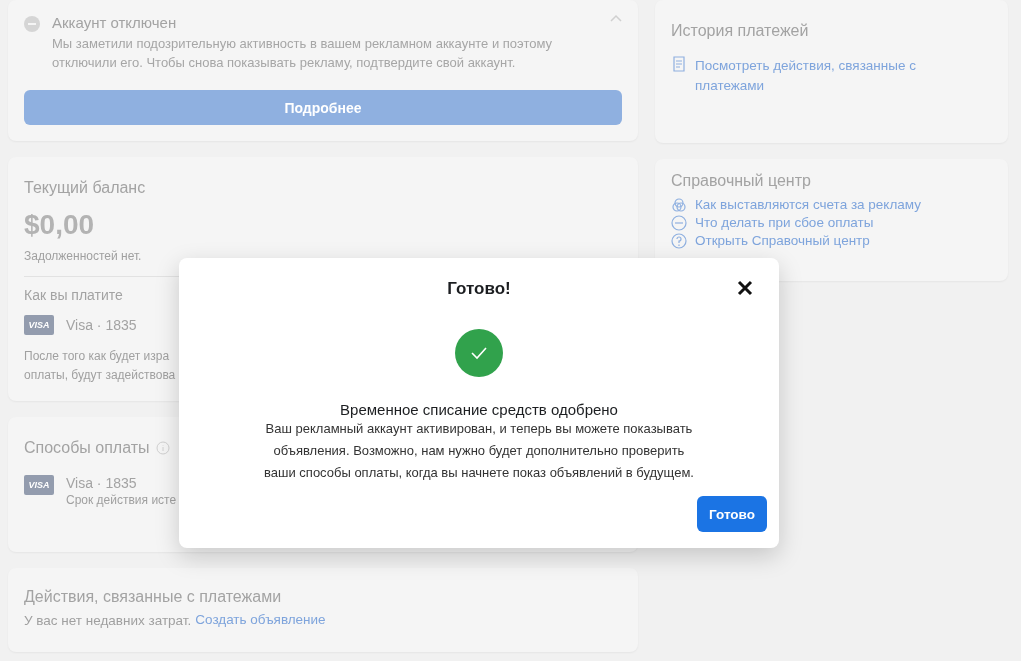 Image resolution: width=1021 pixels, height=661 pixels. Describe the element at coordinates (100, 375) in the screenshot. I see `payment-note: оплаты, будут задействова` at that location.